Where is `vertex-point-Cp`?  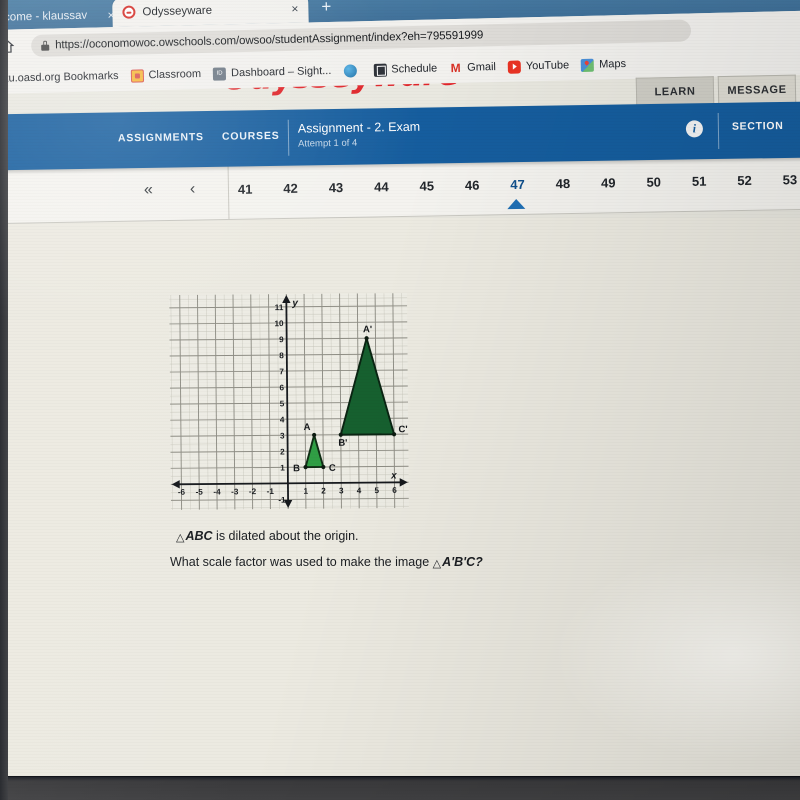 vertex-point-Cp is located at coordinates (394, 434).